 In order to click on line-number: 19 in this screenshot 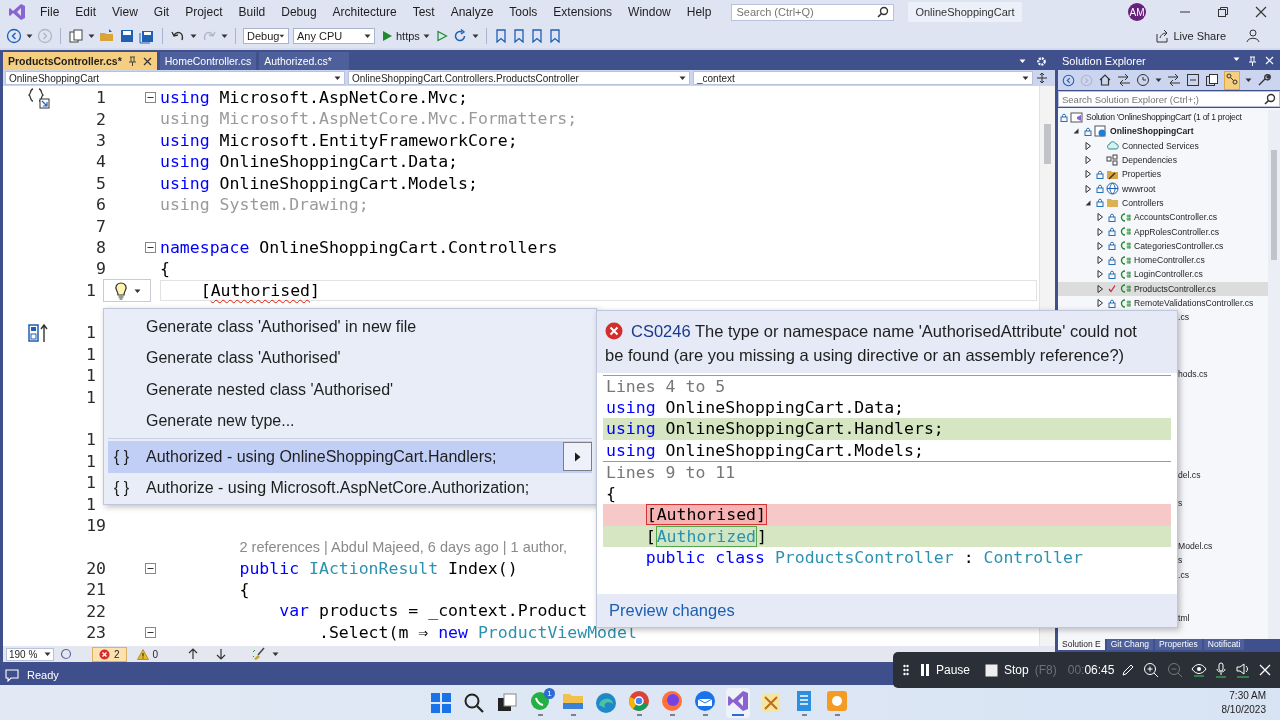, I will do `click(96, 525)`.